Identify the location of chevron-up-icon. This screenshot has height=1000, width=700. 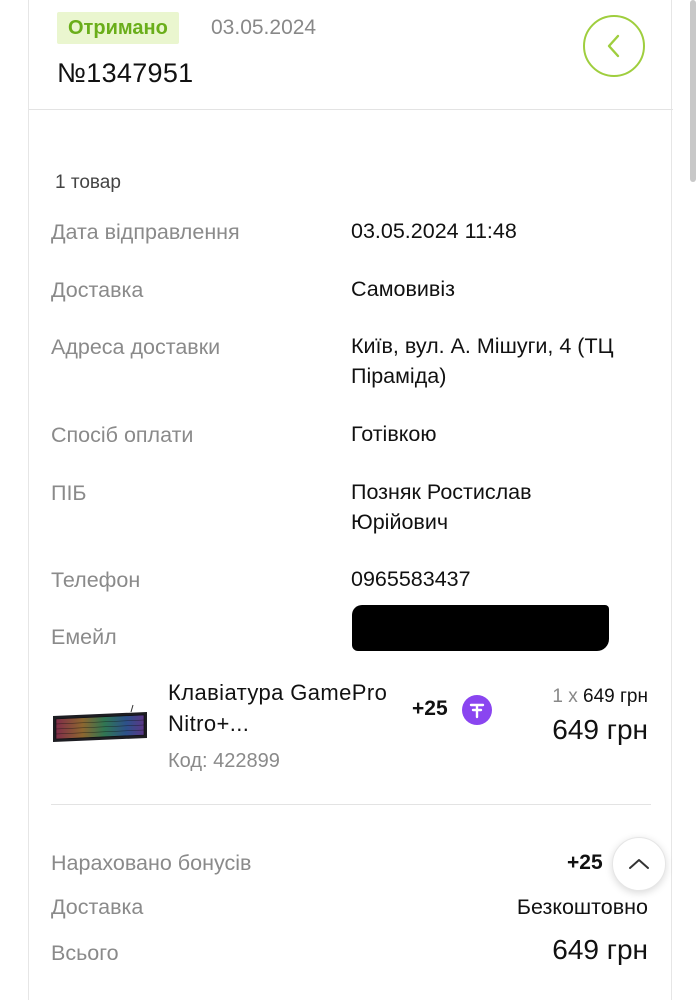
(639, 864).